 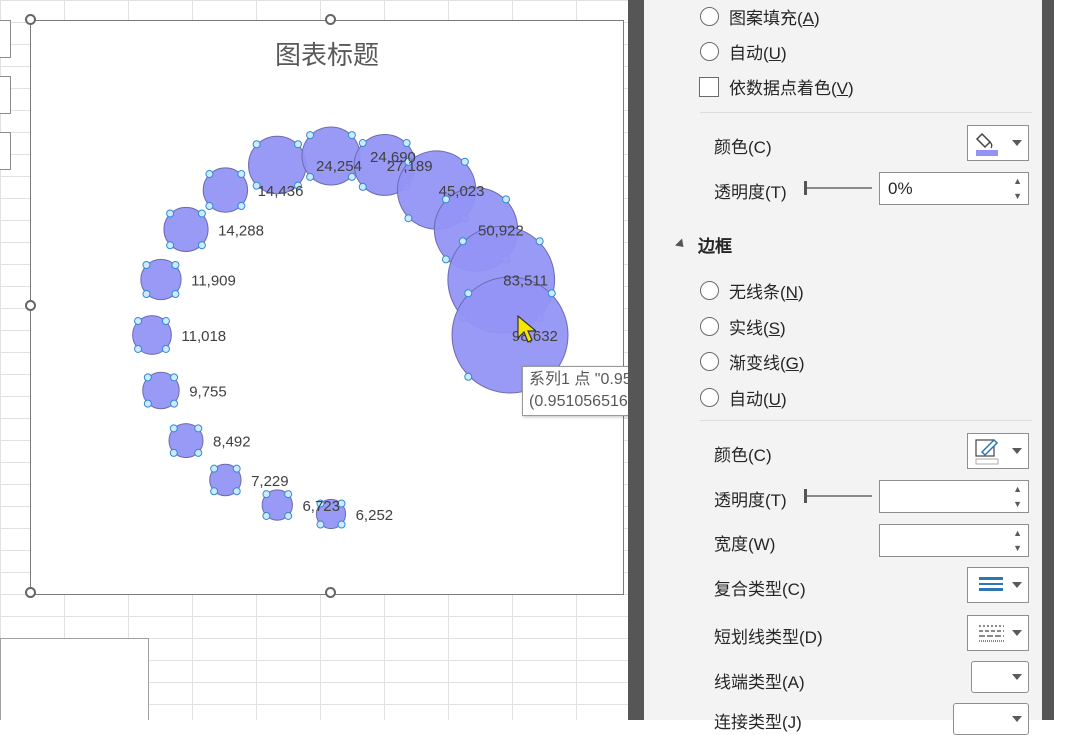 I want to click on dash-type-dropdown, so click(x=998, y=633).